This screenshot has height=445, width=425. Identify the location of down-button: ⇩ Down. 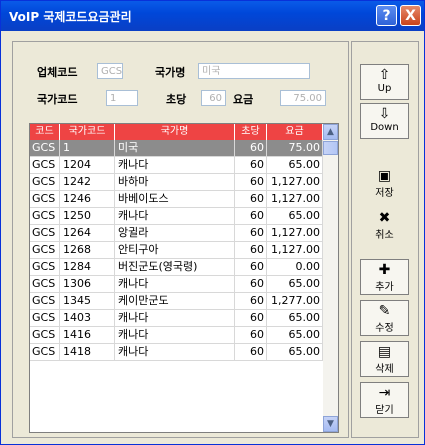
(384, 121).